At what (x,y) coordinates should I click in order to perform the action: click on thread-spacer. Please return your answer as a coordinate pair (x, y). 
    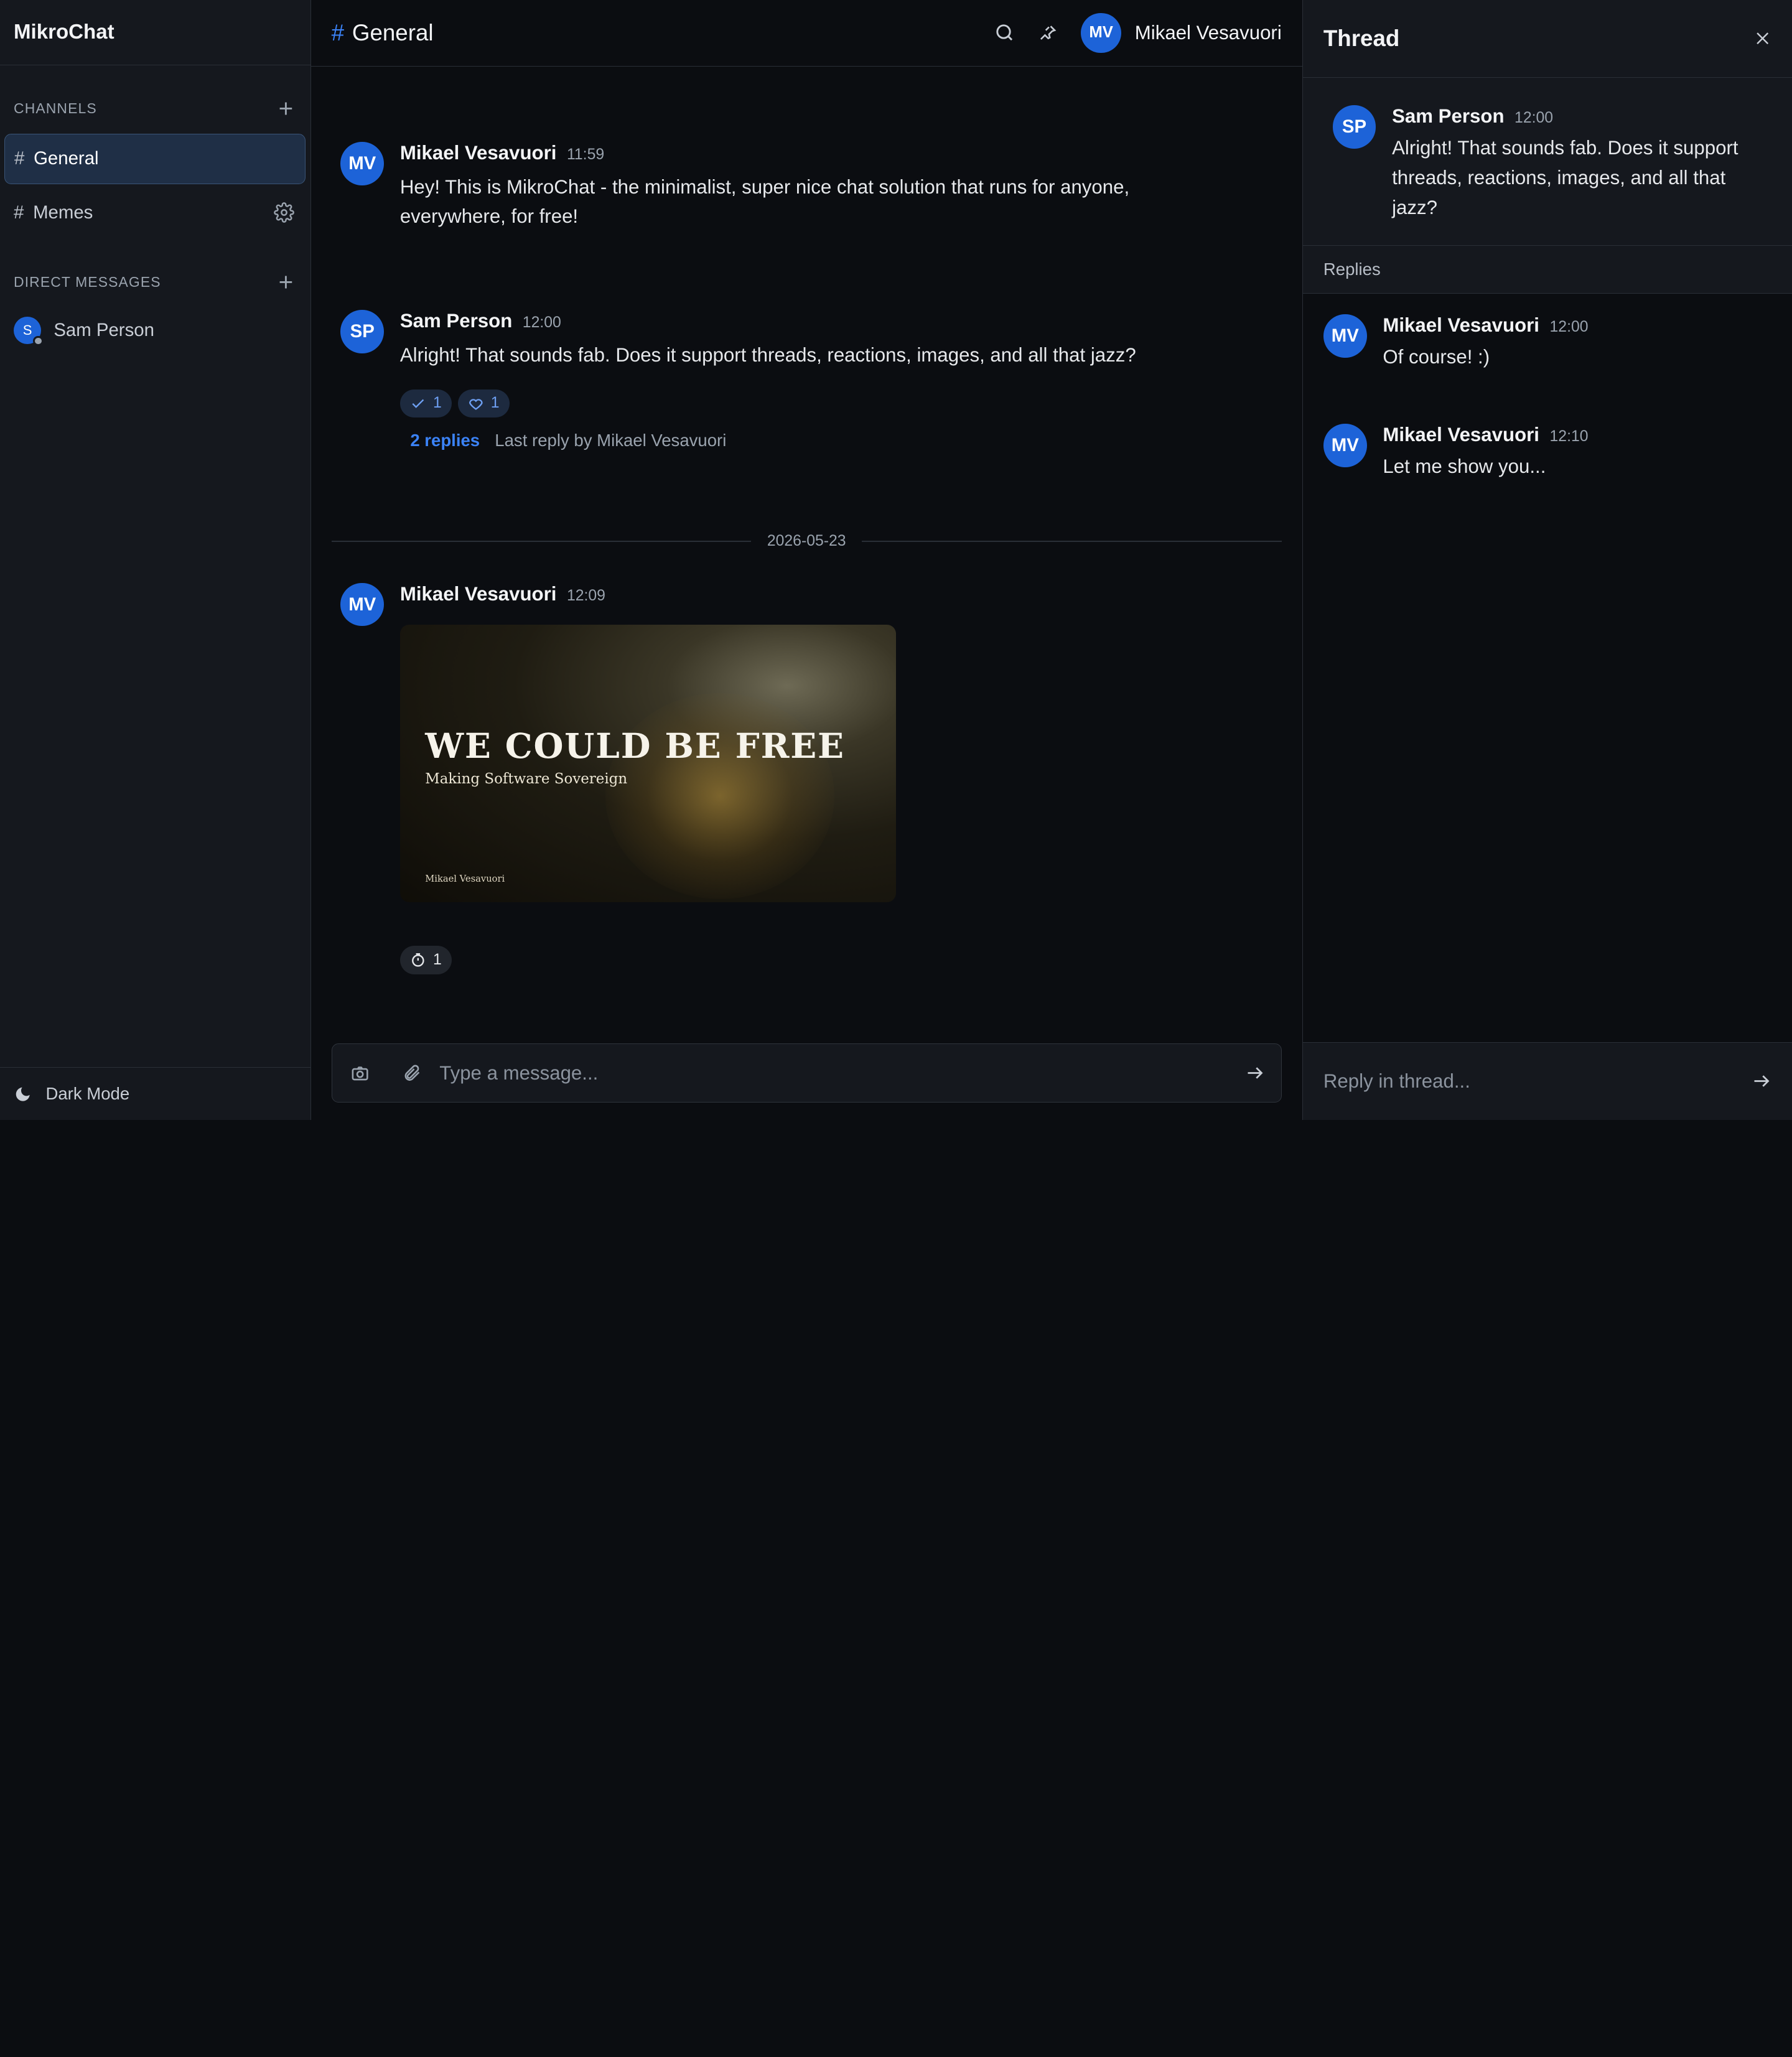
    Looking at the image, I should click on (1547, 762).